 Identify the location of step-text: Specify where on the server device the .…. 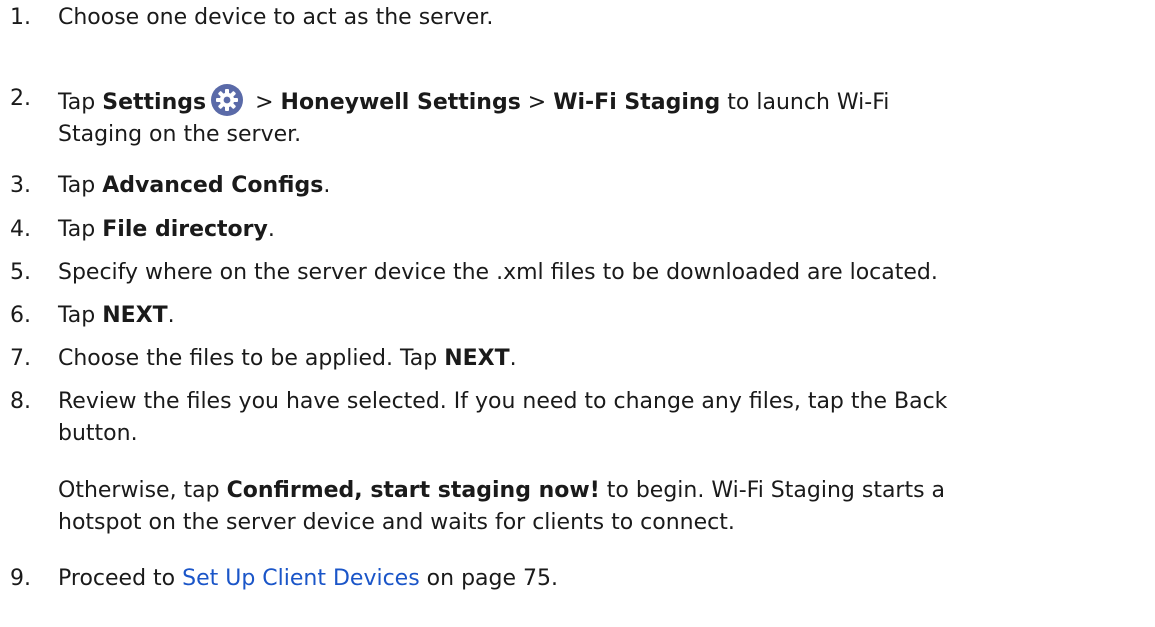
(498, 272).